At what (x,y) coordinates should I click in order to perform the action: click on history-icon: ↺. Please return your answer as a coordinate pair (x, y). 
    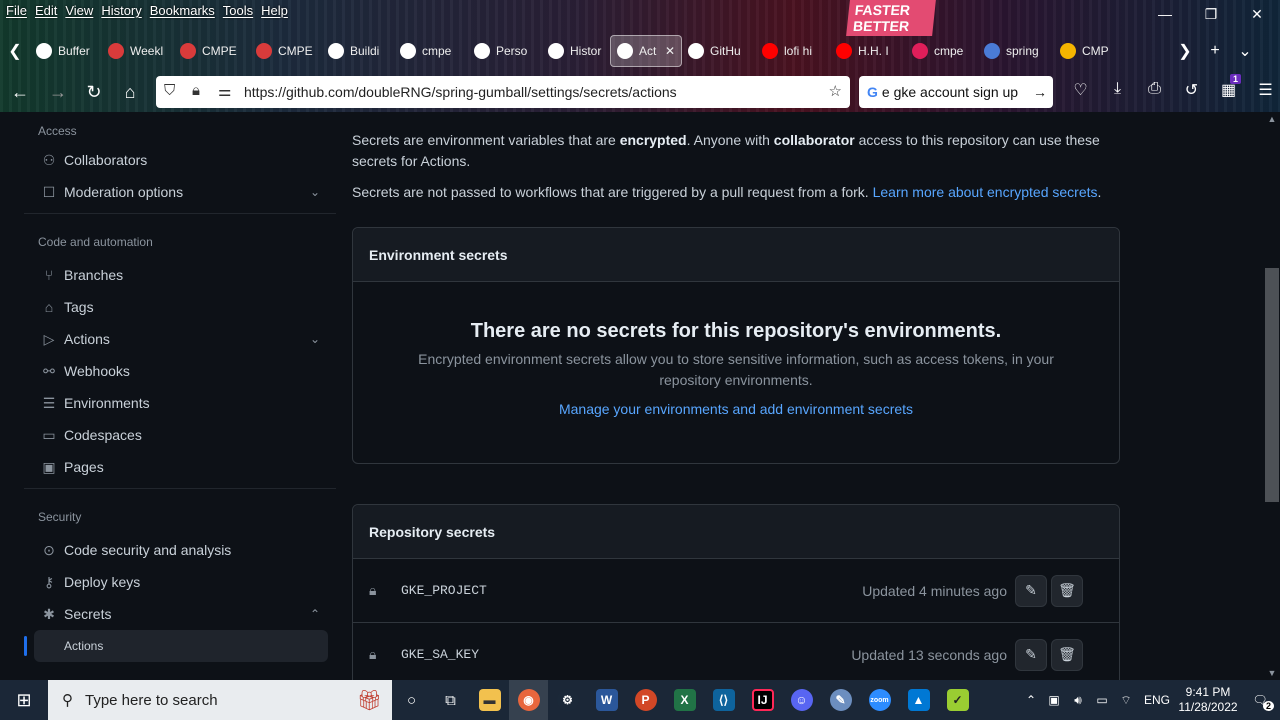
    Looking at the image, I should click on (1191, 90).